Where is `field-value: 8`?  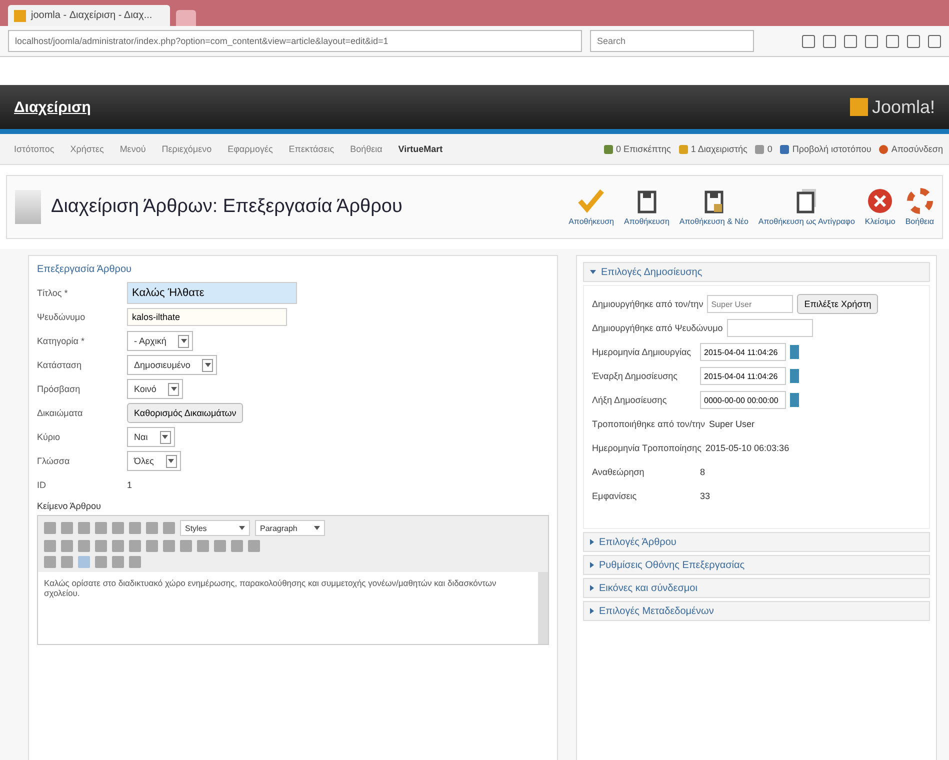 field-value: 8 is located at coordinates (703, 472).